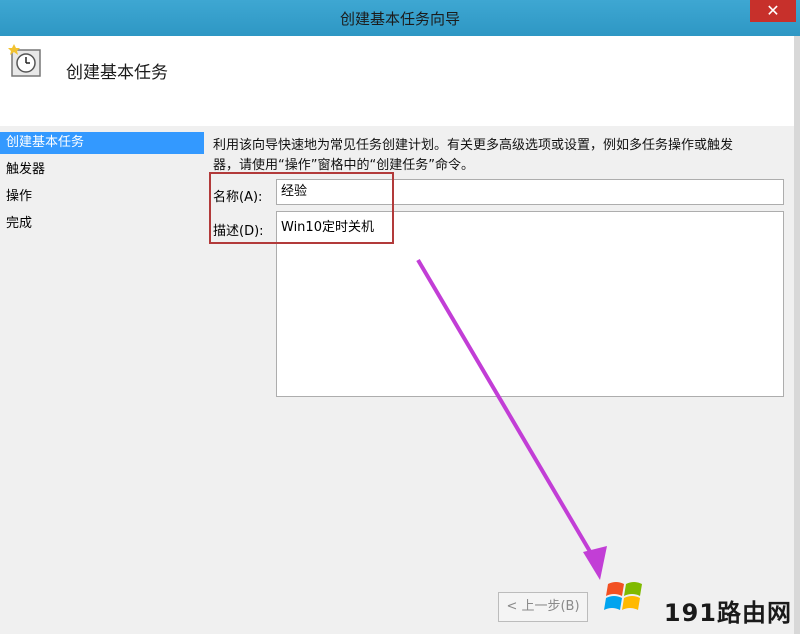 The image size is (800, 634). What do you see at coordinates (727, 613) in the screenshot?
I see `watermark: 191路由网` at bounding box center [727, 613].